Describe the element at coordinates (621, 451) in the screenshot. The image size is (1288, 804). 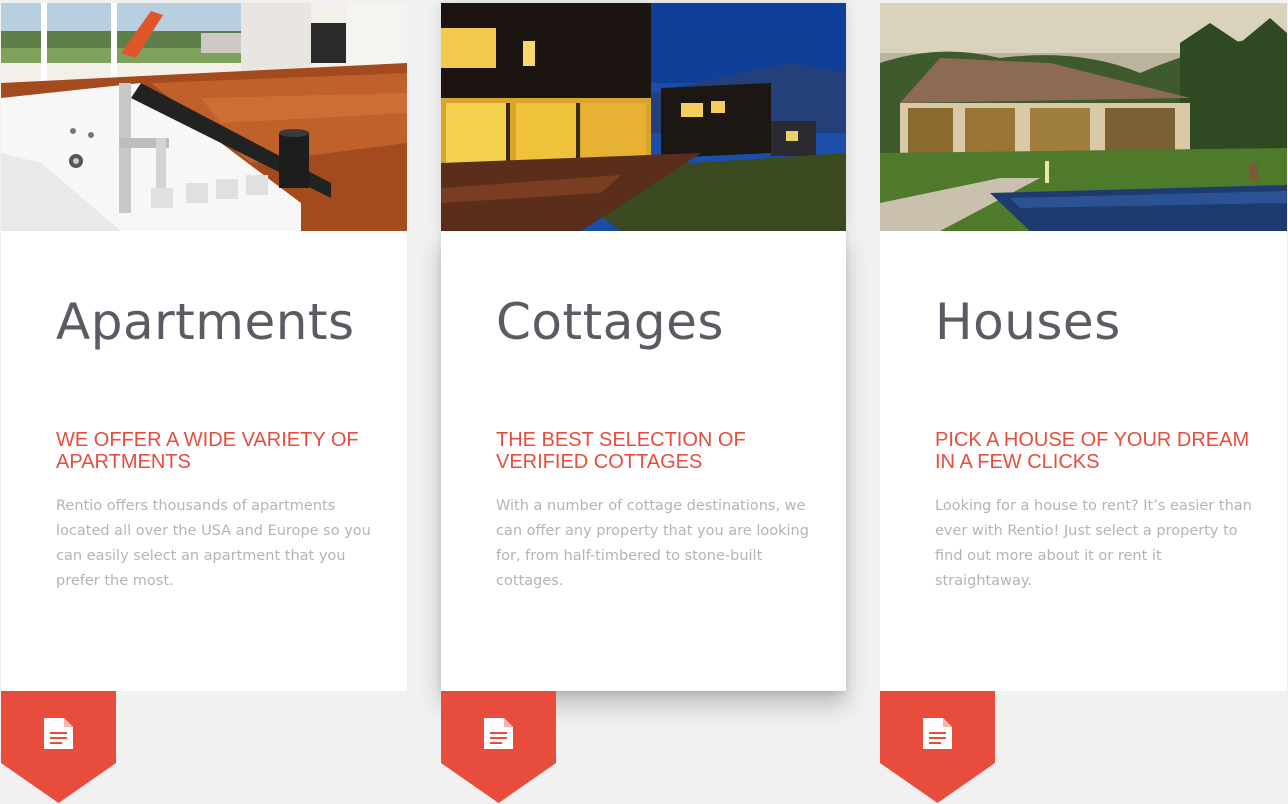
I see `card-subtitle: THE BEST SELECTION OF VERIFIED COTTAGES` at that location.